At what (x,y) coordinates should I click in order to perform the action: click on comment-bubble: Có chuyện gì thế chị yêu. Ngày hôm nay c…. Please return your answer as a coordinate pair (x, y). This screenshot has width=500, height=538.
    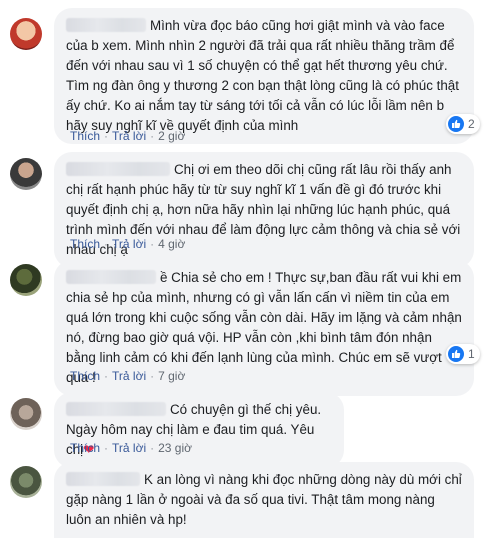
    Looking at the image, I should click on (199, 430).